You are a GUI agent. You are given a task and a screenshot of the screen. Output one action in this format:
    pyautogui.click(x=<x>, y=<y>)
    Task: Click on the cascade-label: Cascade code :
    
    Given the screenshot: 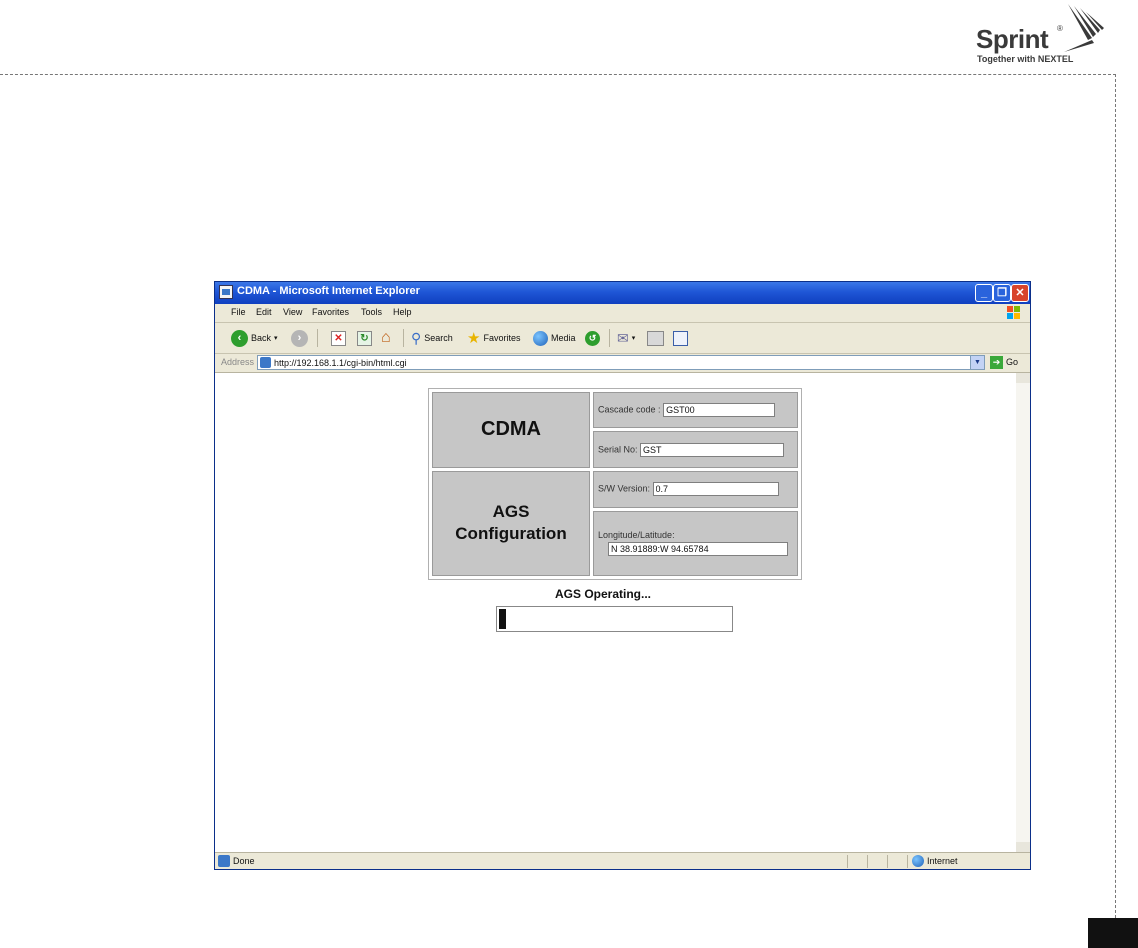 What is the action you would take?
    pyautogui.click(x=629, y=409)
    